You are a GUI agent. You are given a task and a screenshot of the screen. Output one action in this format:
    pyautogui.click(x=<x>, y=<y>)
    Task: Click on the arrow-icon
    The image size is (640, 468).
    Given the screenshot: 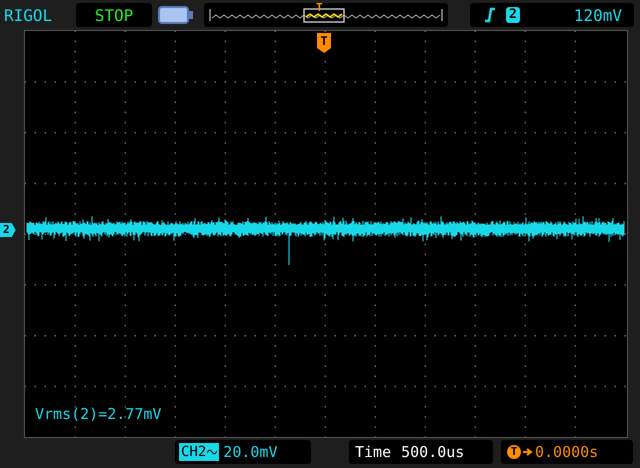 What is the action you would take?
    pyautogui.click(x=528, y=452)
    